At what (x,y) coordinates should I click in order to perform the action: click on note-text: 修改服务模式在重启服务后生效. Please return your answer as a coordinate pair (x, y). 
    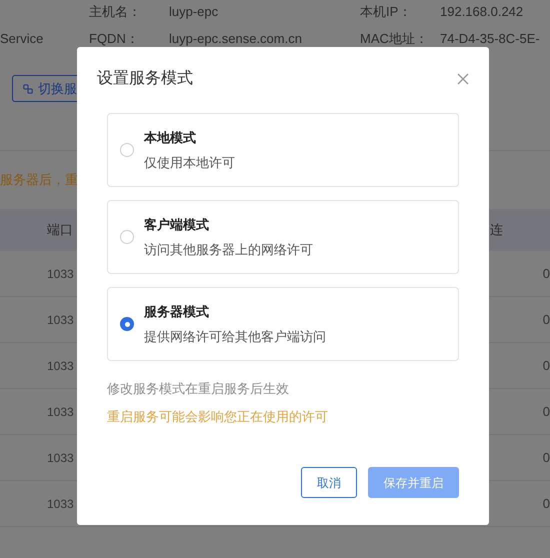
    Looking at the image, I should click on (198, 389).